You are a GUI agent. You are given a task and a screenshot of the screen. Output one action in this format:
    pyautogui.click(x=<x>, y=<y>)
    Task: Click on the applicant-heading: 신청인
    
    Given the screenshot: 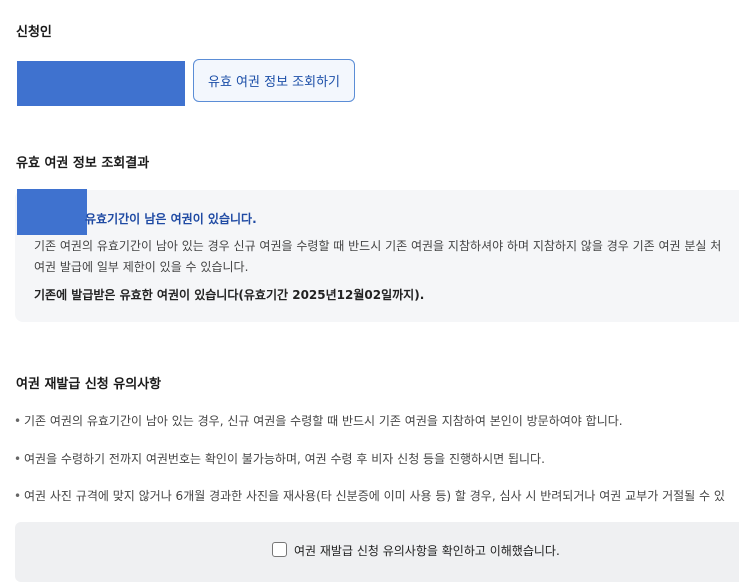 What is the action you would take?
    pyautogui.click(x=34, y=32)
    